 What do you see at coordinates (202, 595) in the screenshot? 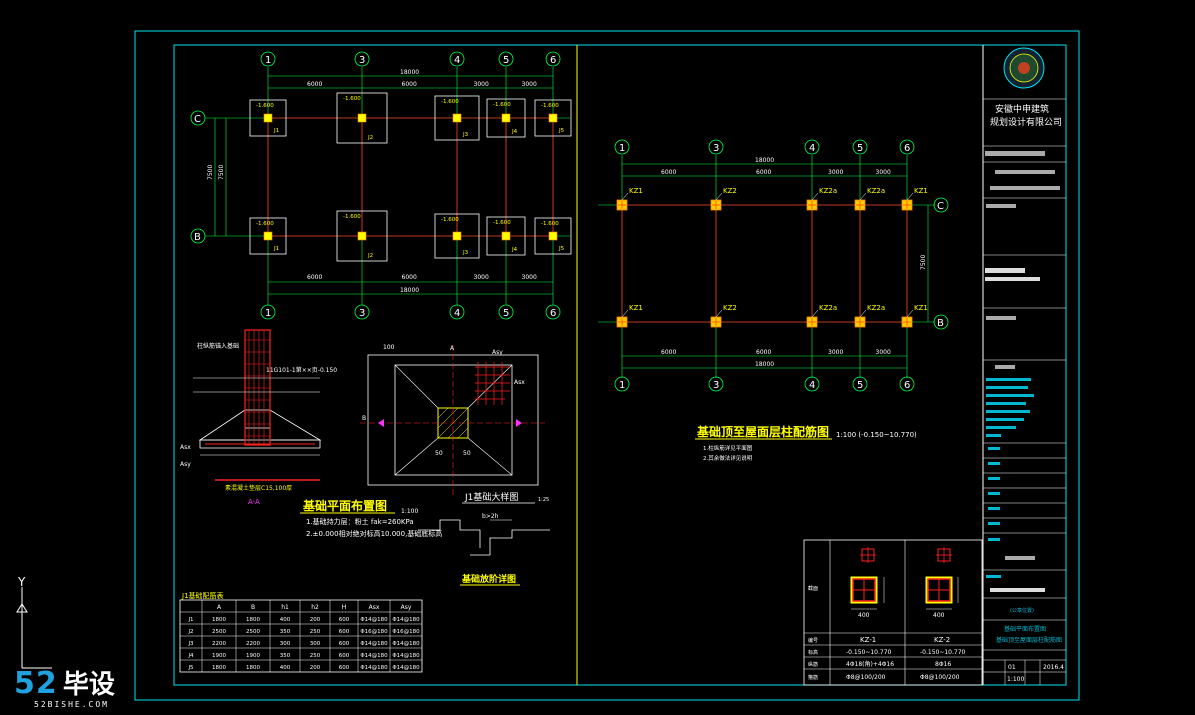
I see `table-title: J1基础配筋表` at bounding box center [202, 595].